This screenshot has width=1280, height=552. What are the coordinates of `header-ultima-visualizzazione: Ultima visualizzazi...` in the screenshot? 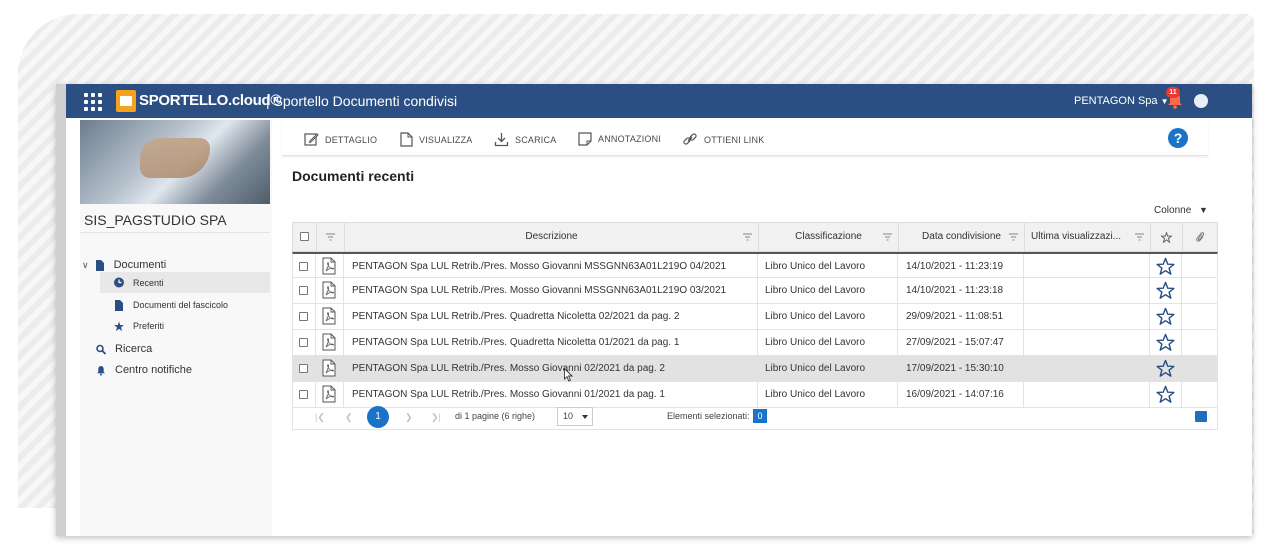 It's located at (1088, 237).